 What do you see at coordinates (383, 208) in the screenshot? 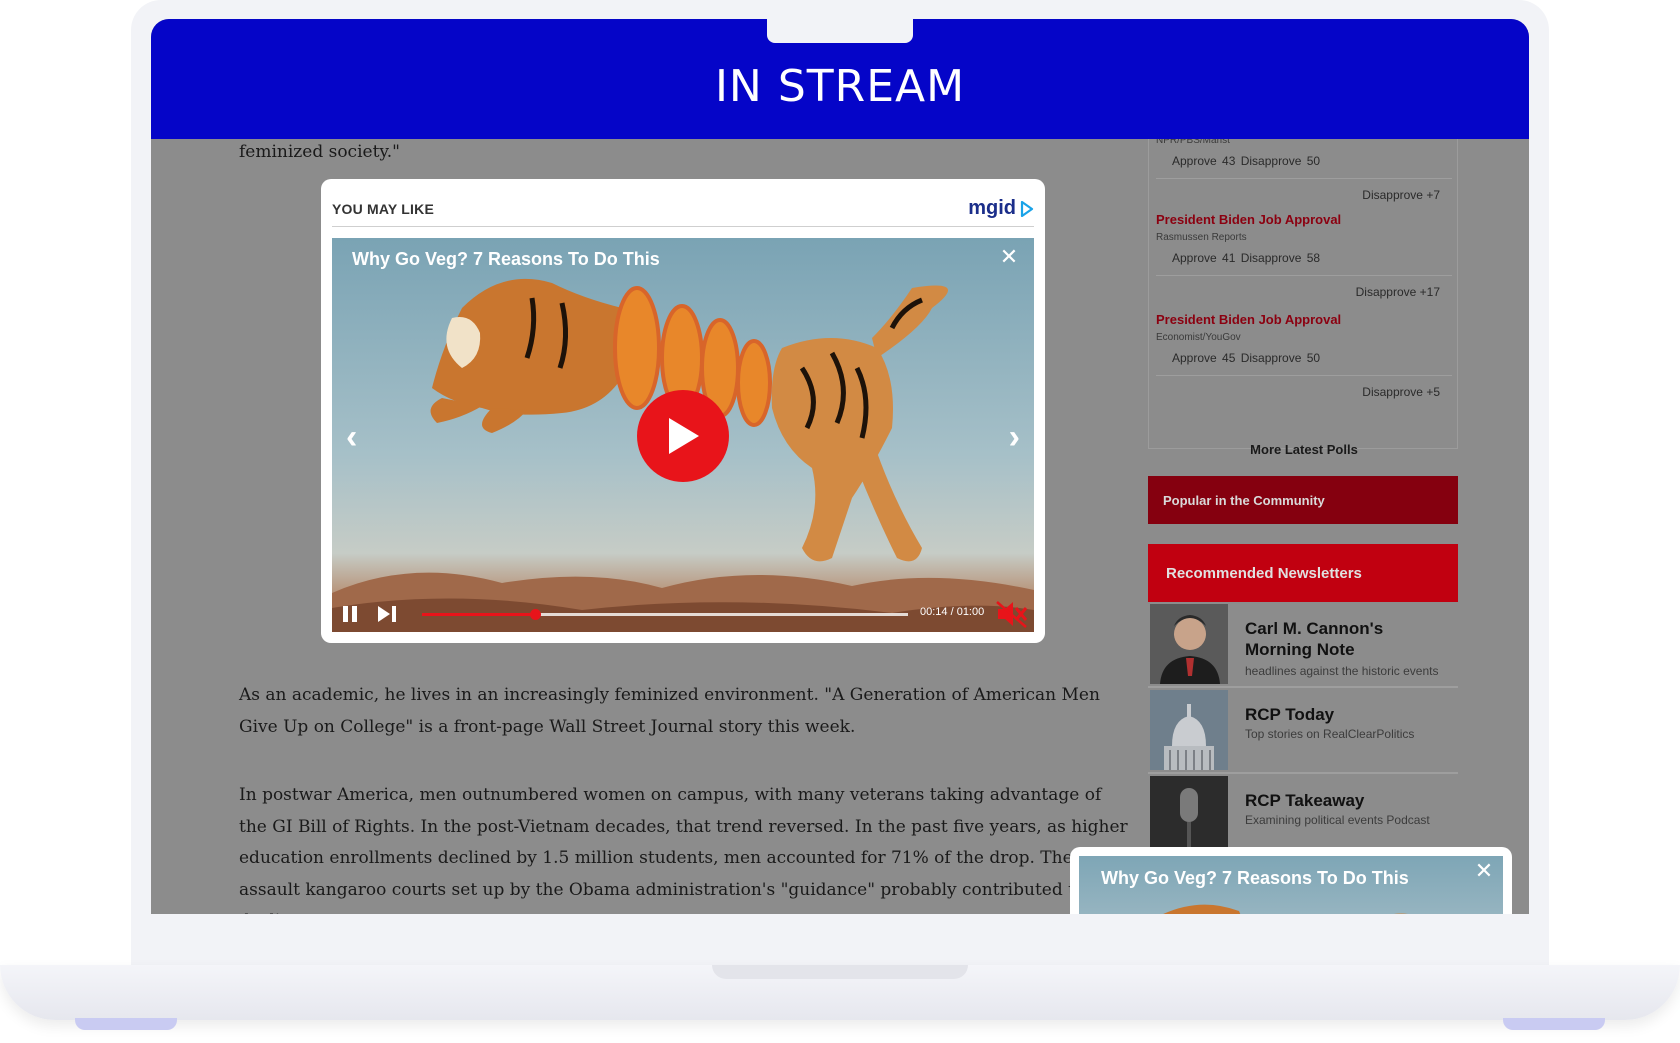
I see `widget-heading: YOU MAY LIKE` at bounding box center [383, 208].